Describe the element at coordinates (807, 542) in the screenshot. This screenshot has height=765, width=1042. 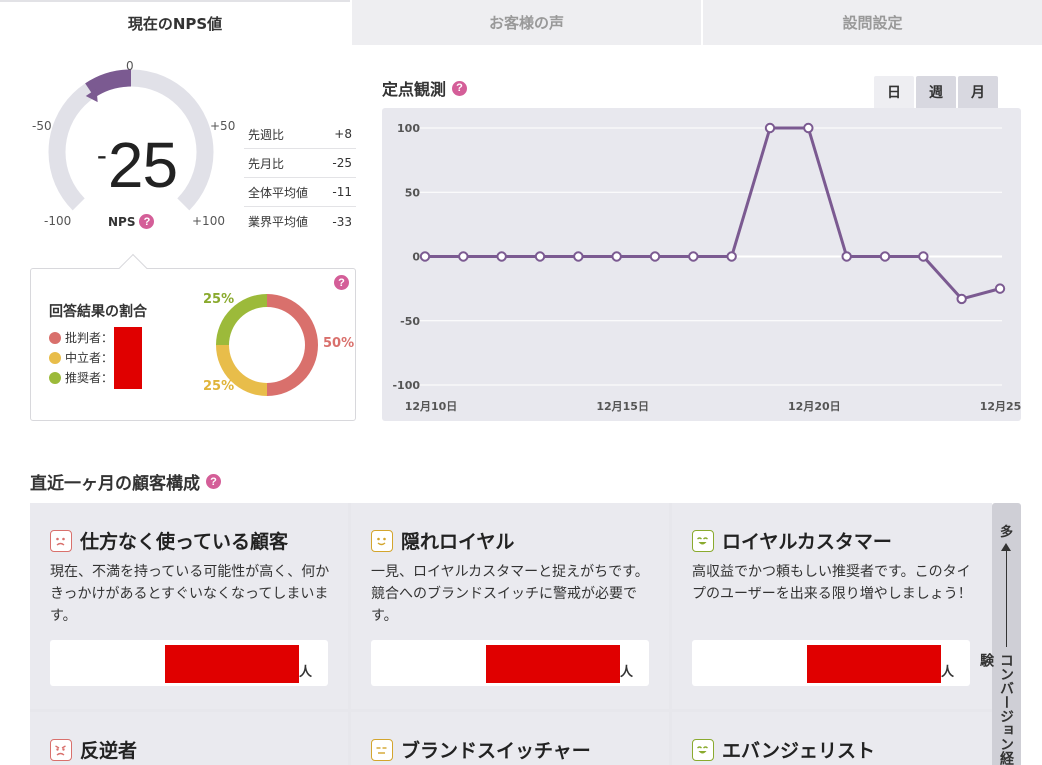
I see `card-title-text: ロイヤルカスタマー` at that location.